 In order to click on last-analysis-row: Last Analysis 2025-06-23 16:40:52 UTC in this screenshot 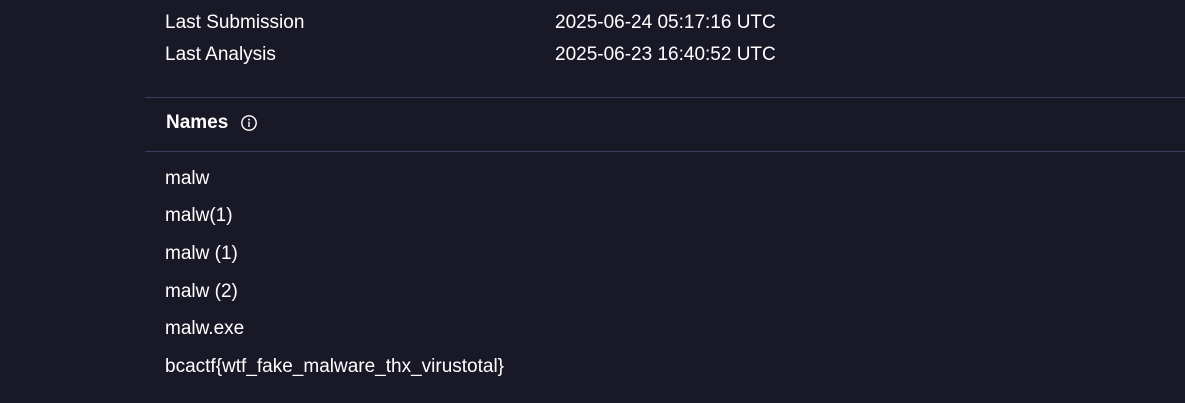, I will do `click(470, 55)`.